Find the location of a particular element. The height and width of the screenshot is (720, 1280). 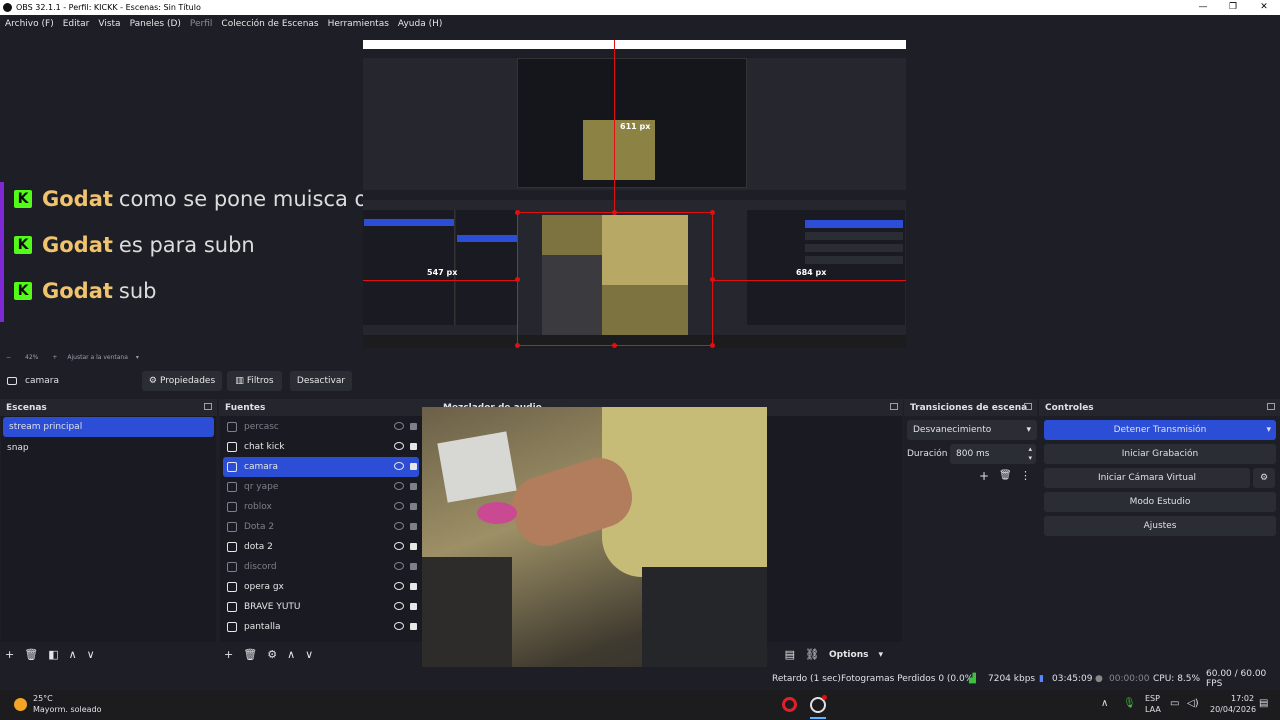

duration-input: 800 ms ▴ ▾ is located at coordinates (993, 454).